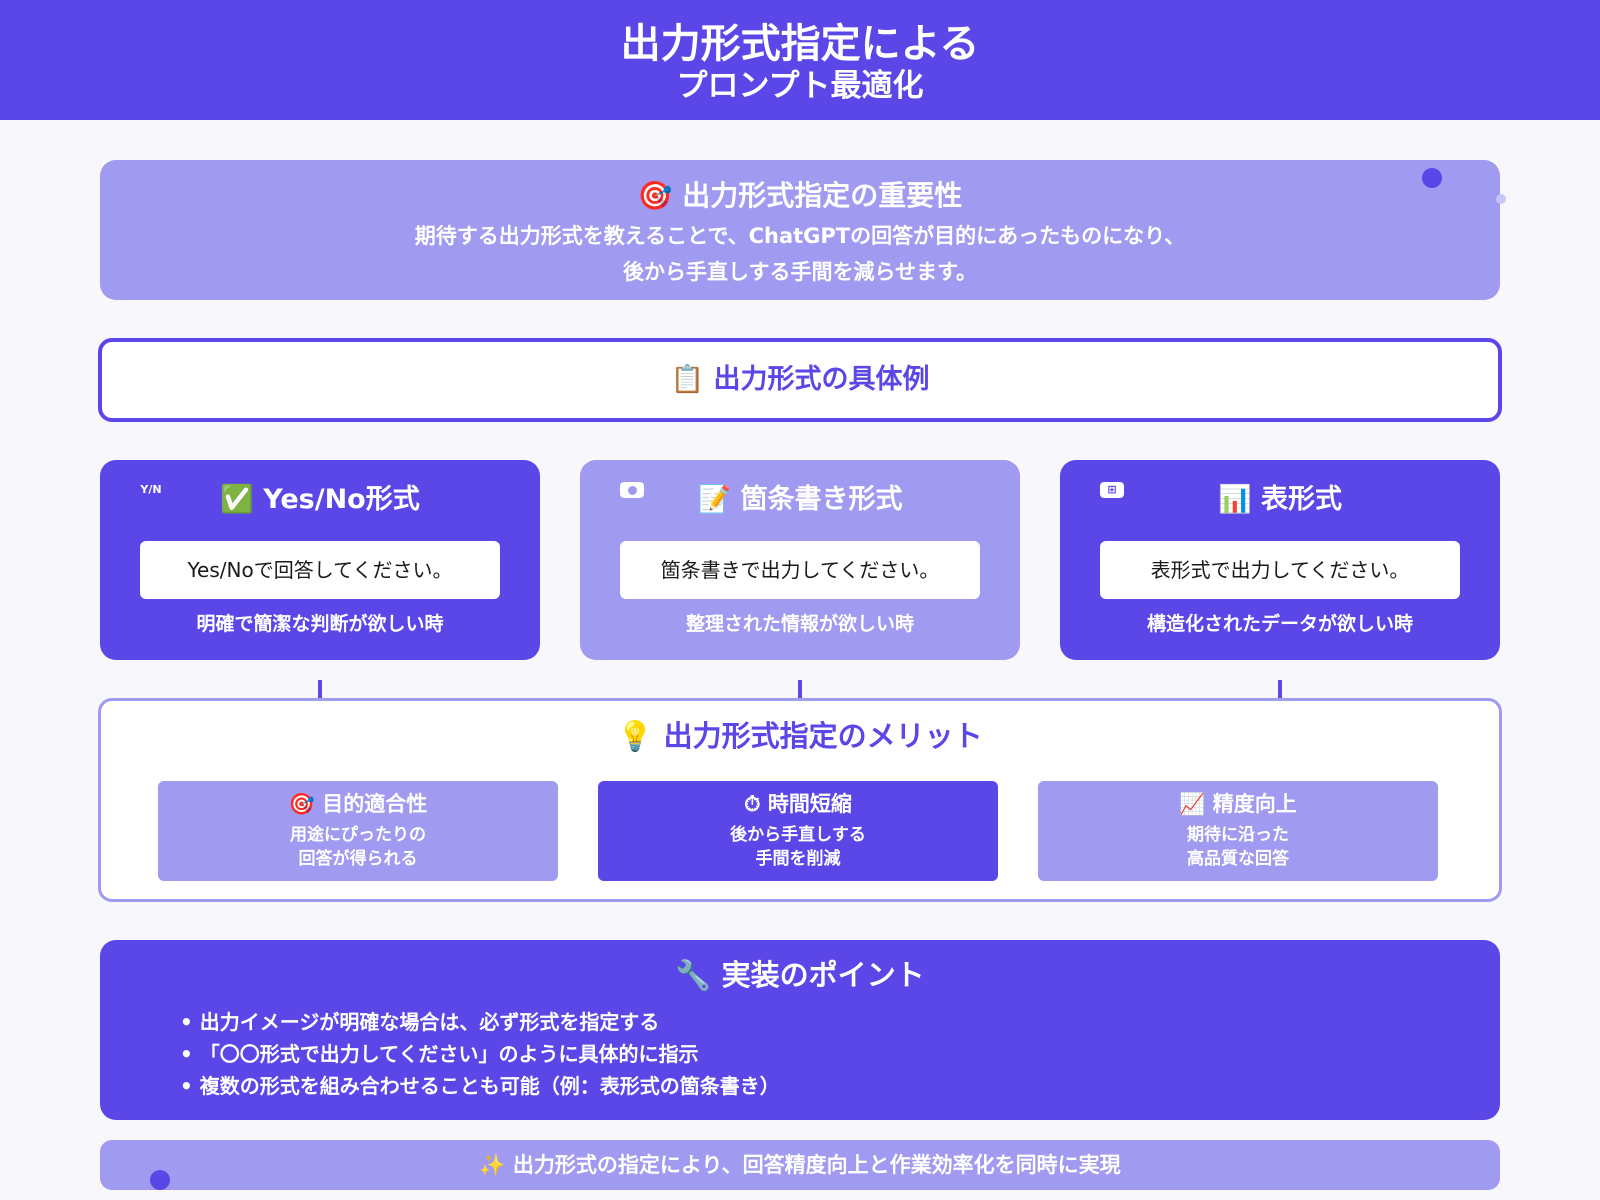  I want to click on merit-description: 期待に沿った 高品質な回答, so click(1238, 847).